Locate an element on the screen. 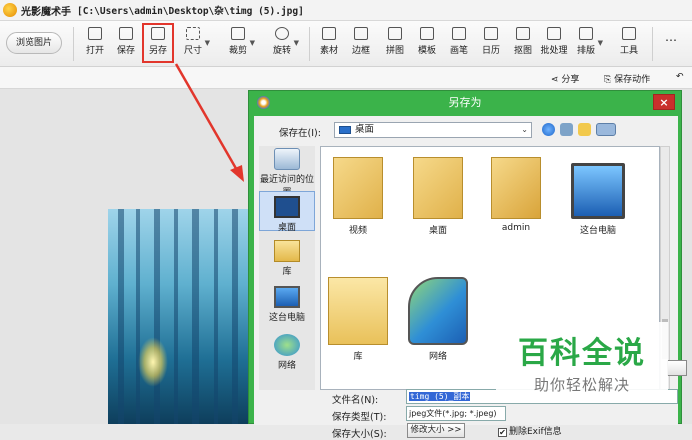 The image size is (692, 440). watermark-title: 百科全说 is located at coordinates (582, 353).